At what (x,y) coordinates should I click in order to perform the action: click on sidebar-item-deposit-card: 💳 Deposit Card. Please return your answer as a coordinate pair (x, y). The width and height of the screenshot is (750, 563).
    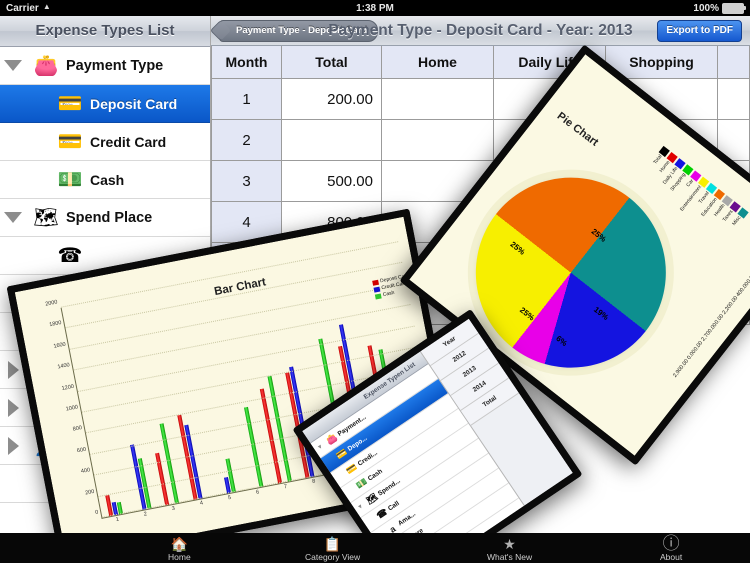
    Looking at the image, I should click on (105, 104).